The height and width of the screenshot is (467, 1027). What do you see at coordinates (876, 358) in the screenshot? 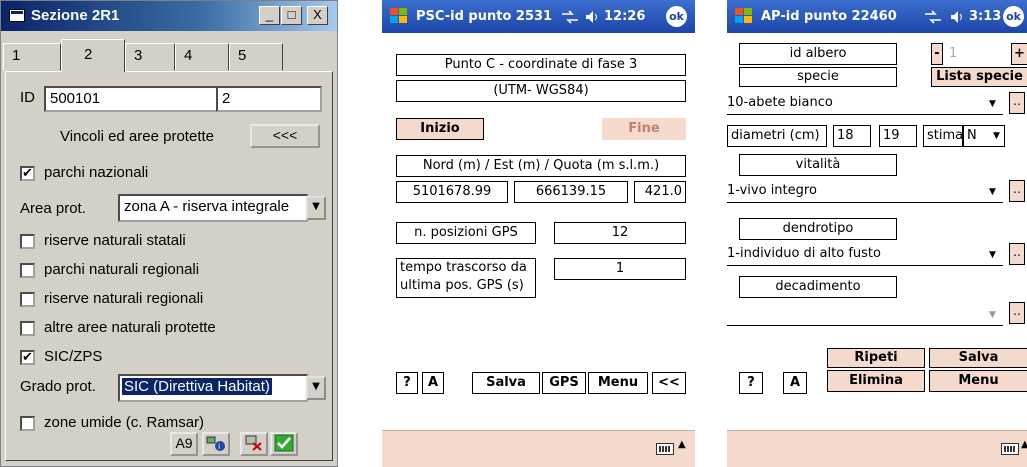
I see `ripeti-button: Ripeti` at bounding box center [876, 358].